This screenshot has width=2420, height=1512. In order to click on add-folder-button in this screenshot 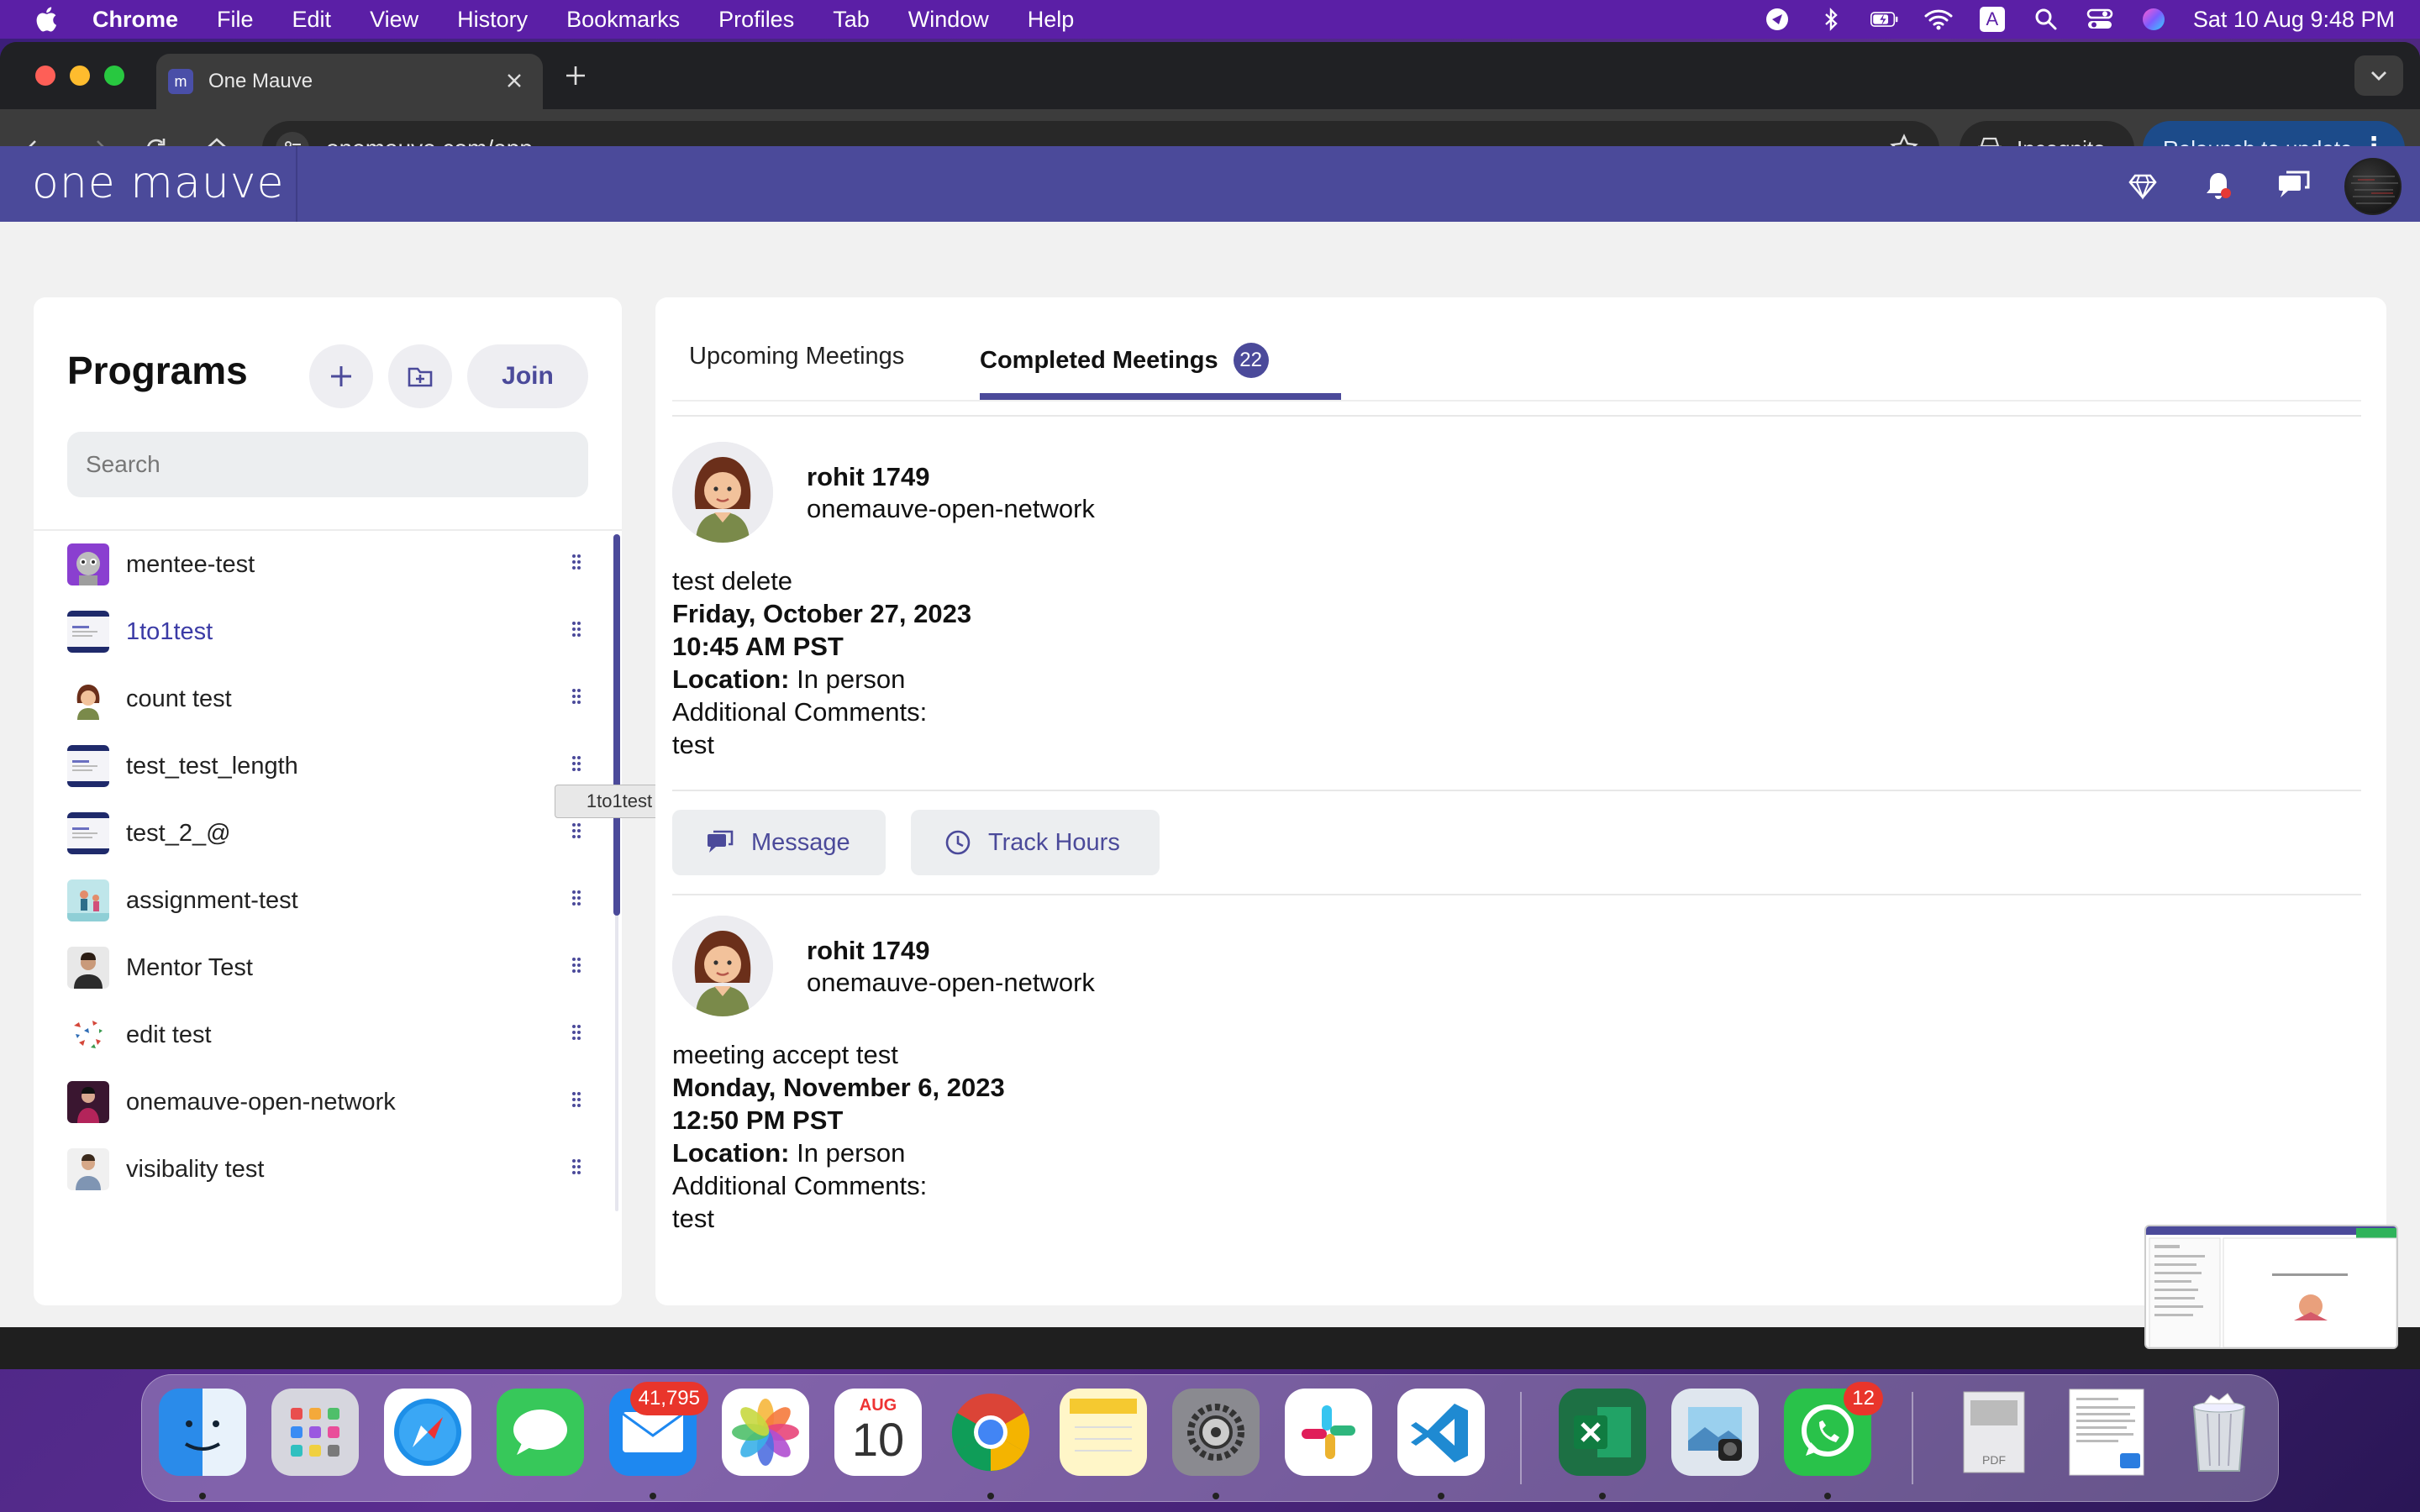, I will do `click(420, 376)`.